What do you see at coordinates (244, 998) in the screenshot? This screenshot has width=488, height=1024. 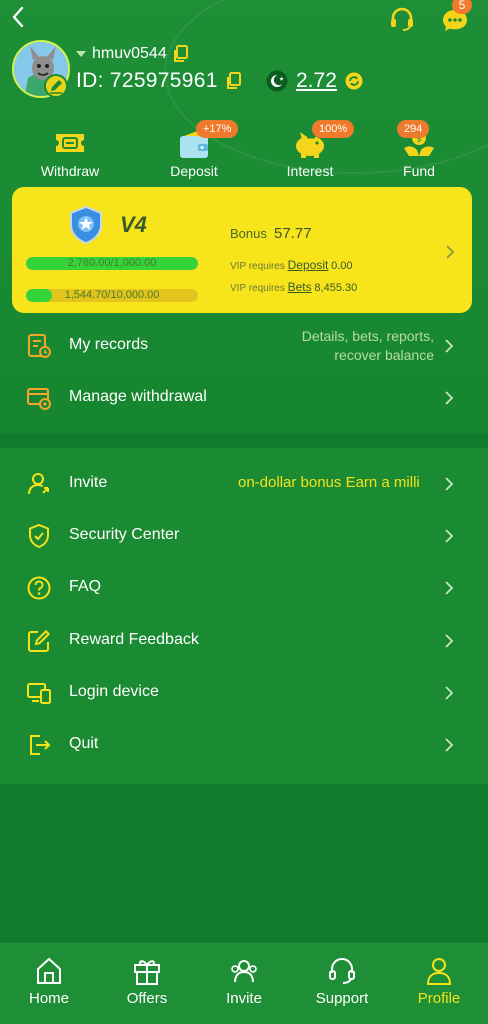 I see `tab-invite-label: Invite` at bounding box center [244, 998].